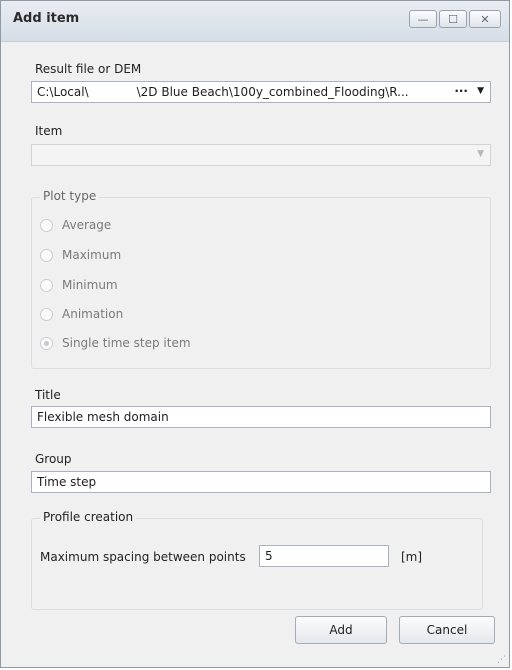 The width and height of the screenshot is (512, 670). Describe the element at coordinates (261, 482) in the screenshot. I see `group-input: Time step` at that location.